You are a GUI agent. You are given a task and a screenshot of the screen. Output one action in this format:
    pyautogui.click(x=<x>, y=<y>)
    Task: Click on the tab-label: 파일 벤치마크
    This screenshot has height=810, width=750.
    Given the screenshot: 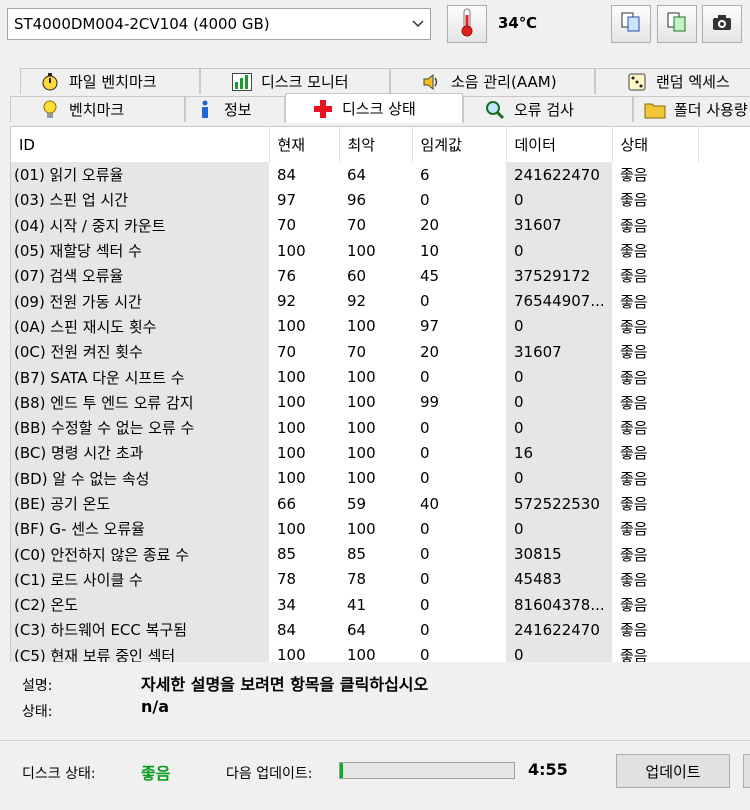 What is the action you would take?
    pyautogui.click(x=113, y=82)
    